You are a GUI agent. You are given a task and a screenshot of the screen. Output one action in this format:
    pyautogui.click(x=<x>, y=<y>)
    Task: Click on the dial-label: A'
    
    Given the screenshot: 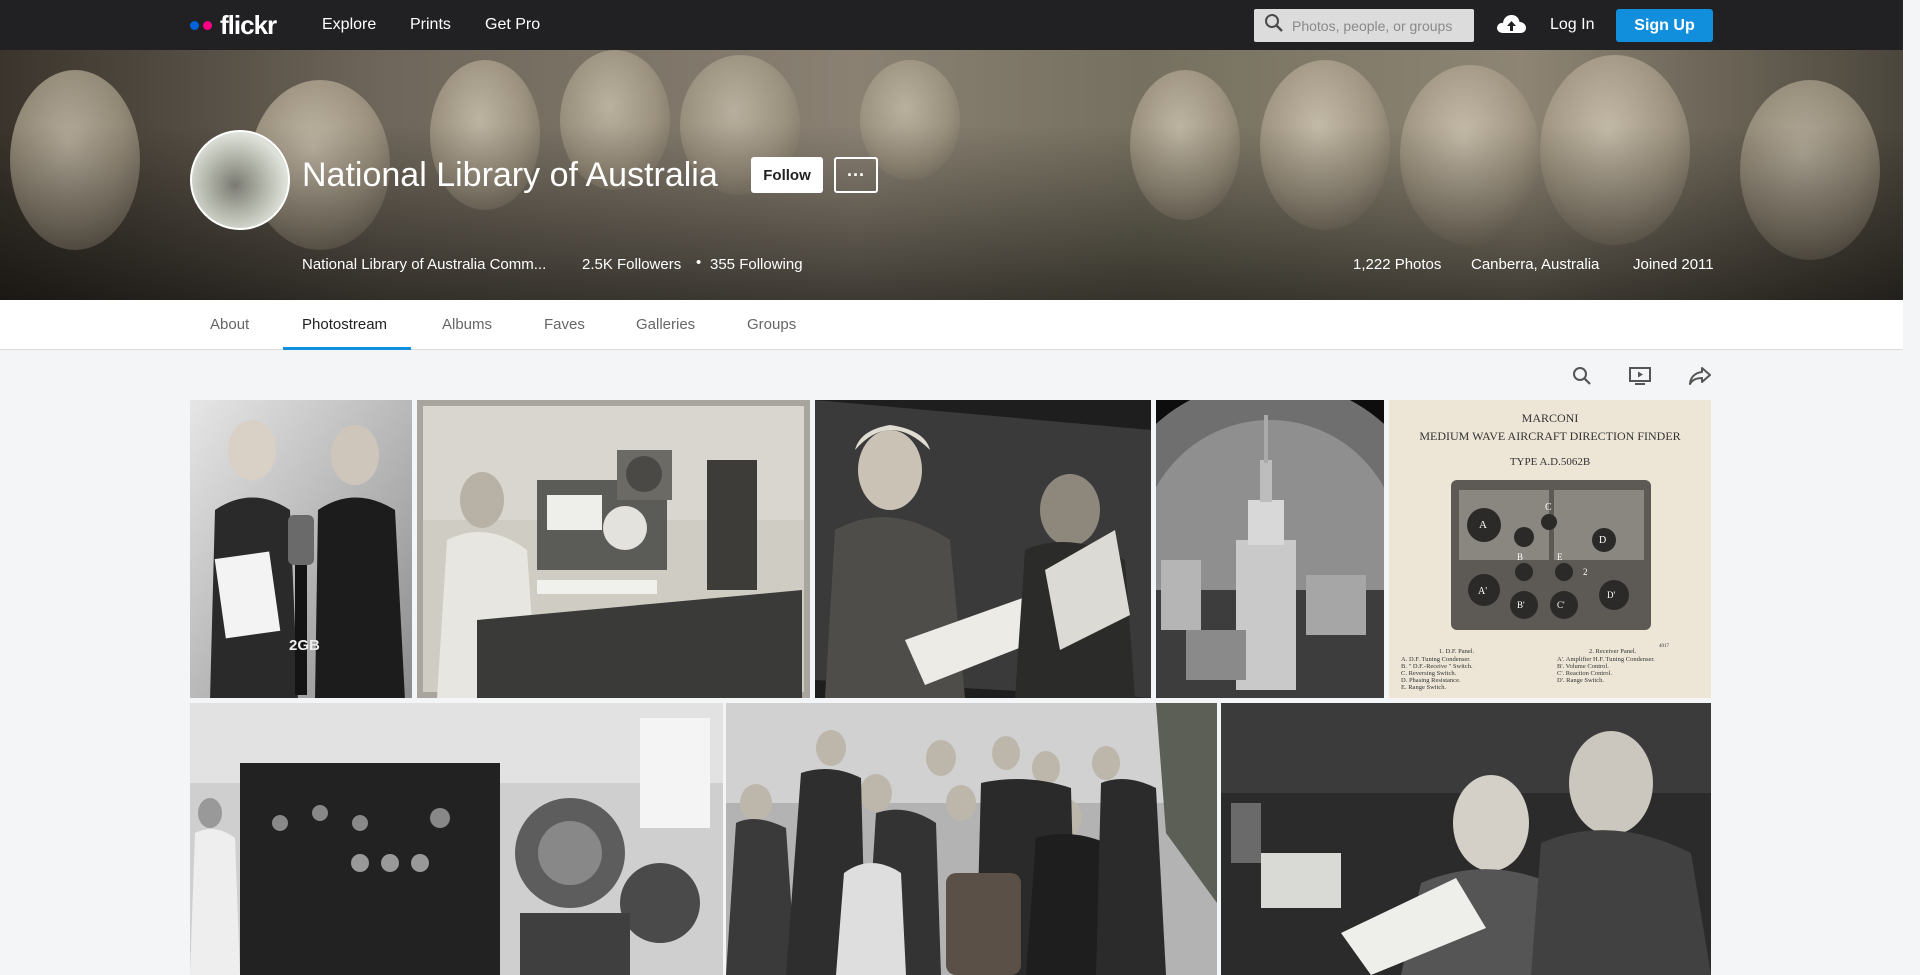 What is the action you would take?
    pyautogui.click(x=1482, y=591)
    